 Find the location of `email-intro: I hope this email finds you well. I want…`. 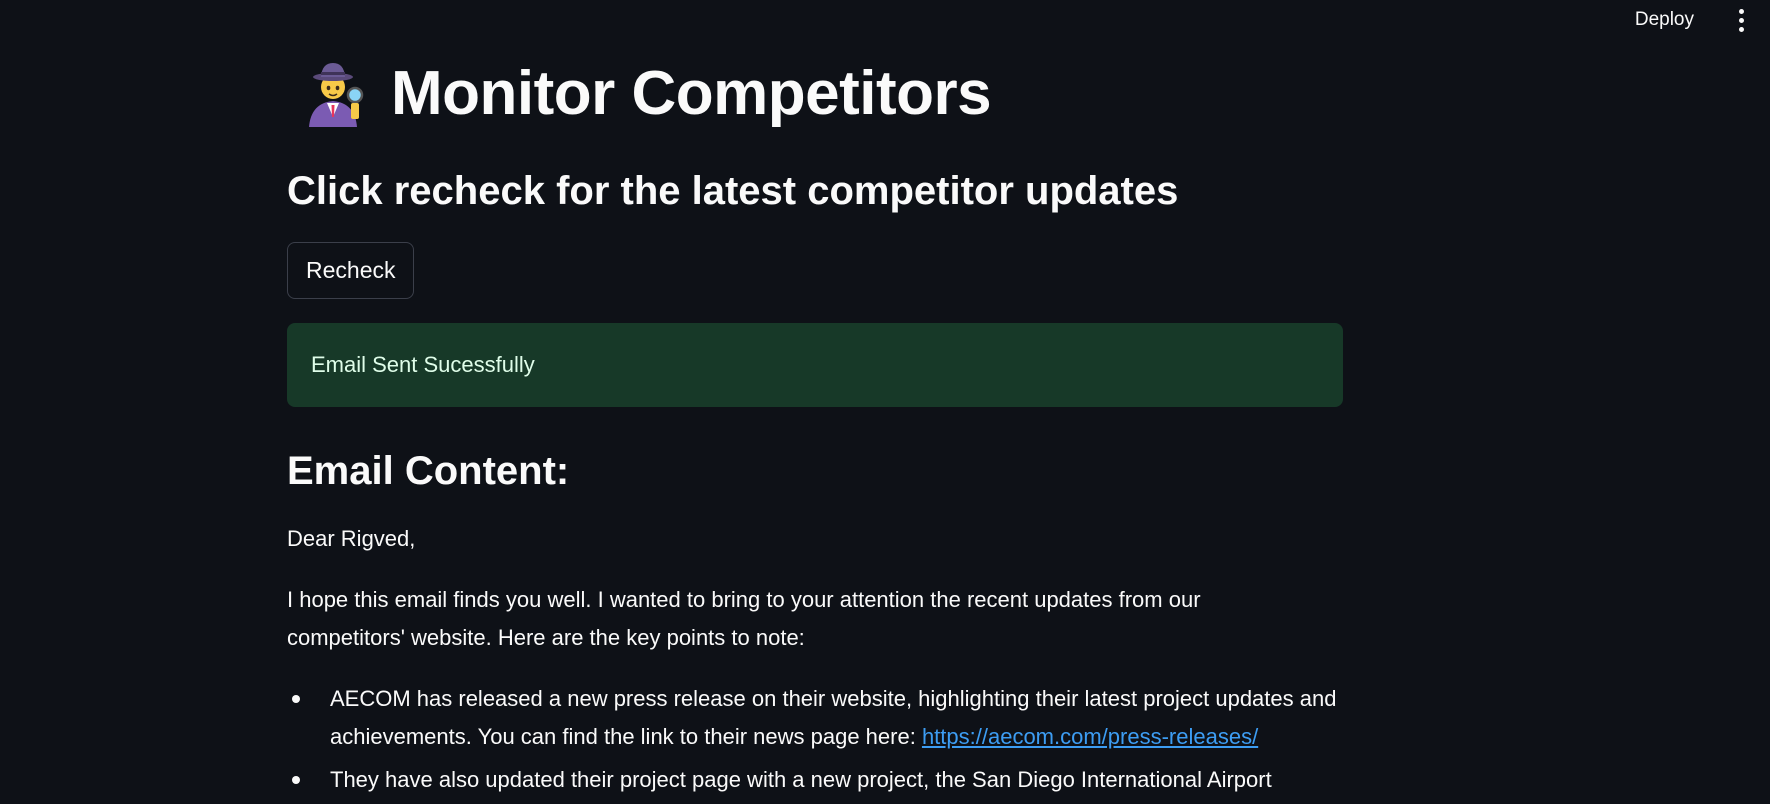

email-intro: I hope this email finds you well. I want… is located at coordinates (744, 618).